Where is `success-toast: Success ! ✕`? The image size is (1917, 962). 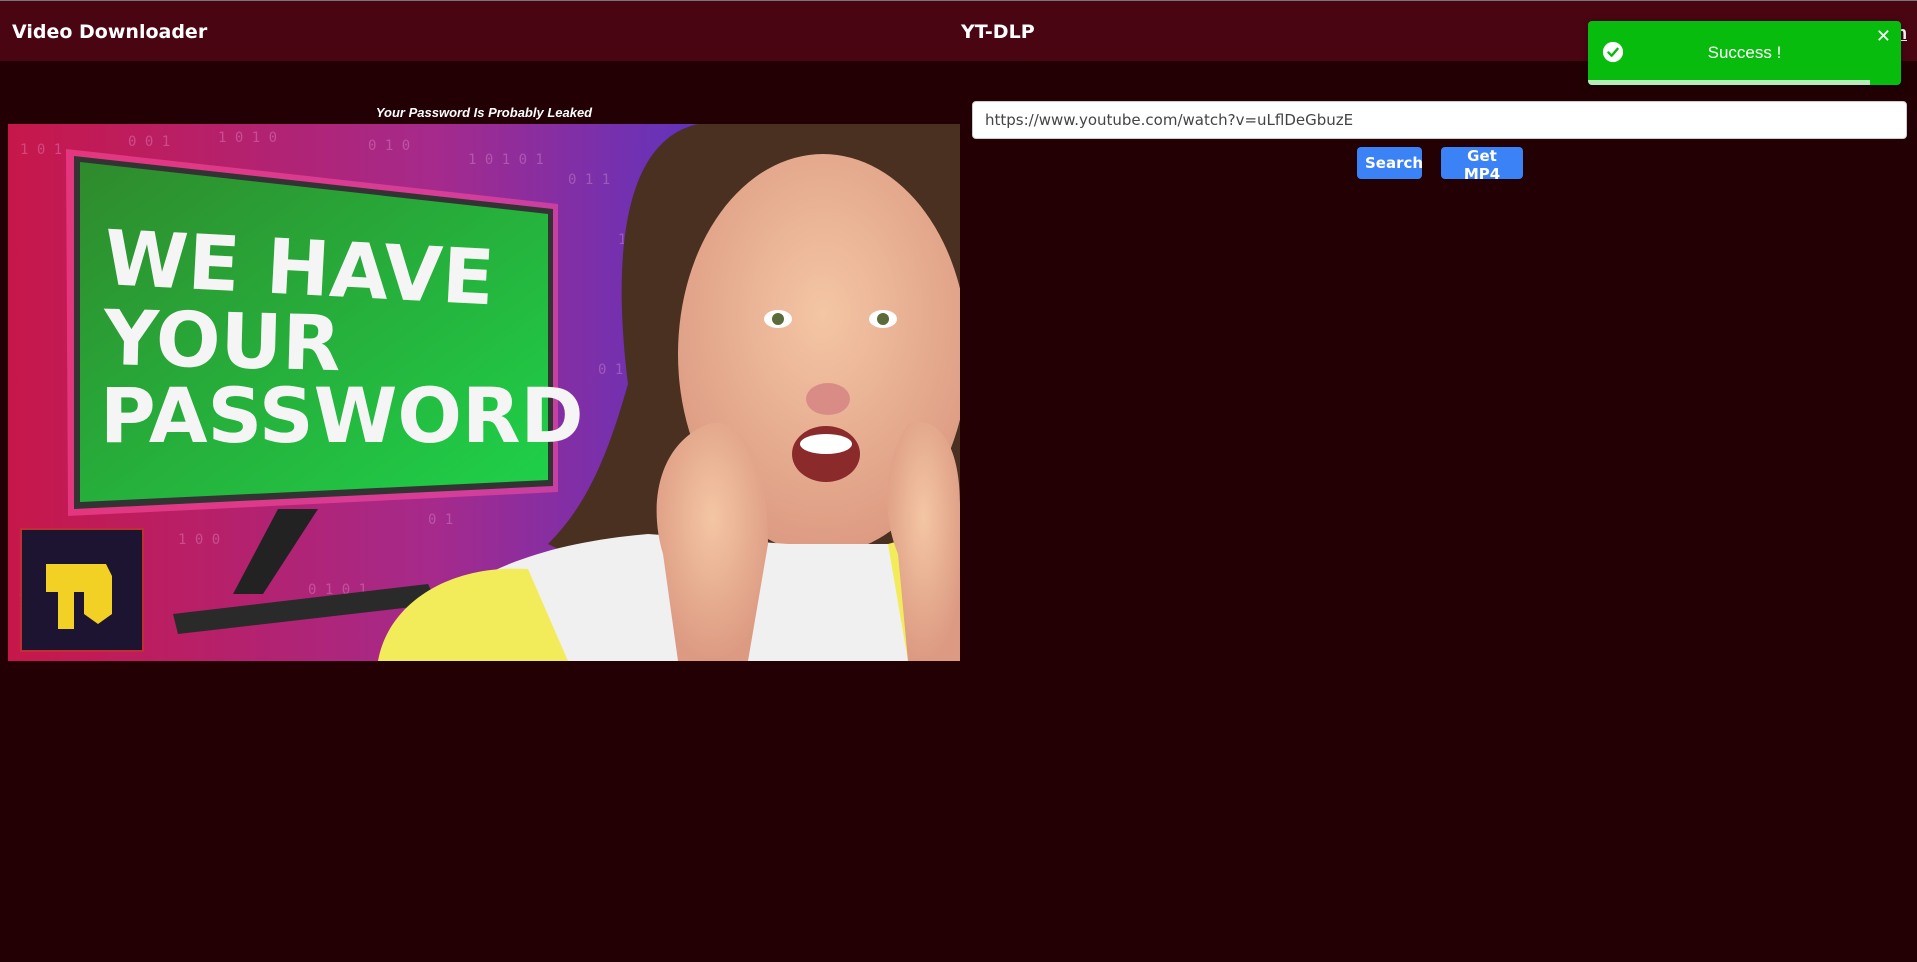 success-toast: Success ! ✕ is located at coordinates (1744, 53).